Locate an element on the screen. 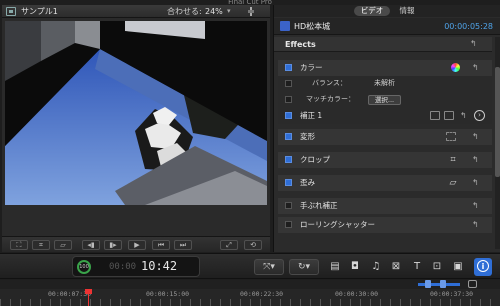  dashboard-timecode: 100 00:00 10:42 is located at coordinates (136, 266).